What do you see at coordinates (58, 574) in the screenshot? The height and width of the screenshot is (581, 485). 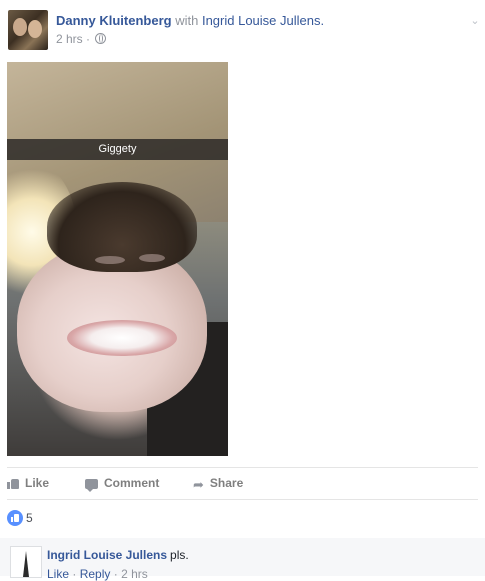 I see `comment-like-link: Like` at bounding box center [58, 574].